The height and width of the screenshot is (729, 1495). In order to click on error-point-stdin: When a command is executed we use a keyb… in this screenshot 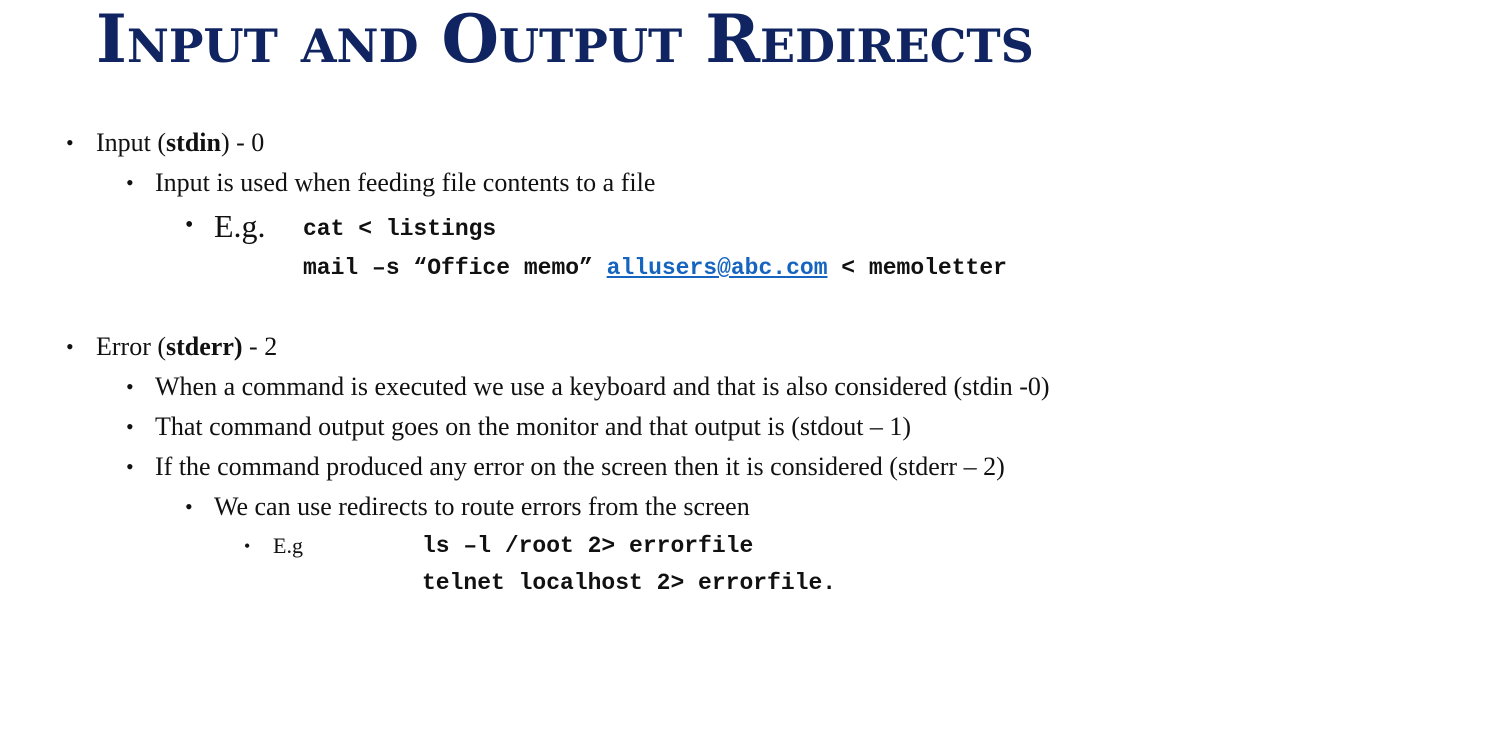, I will do `click(602, 386)`.